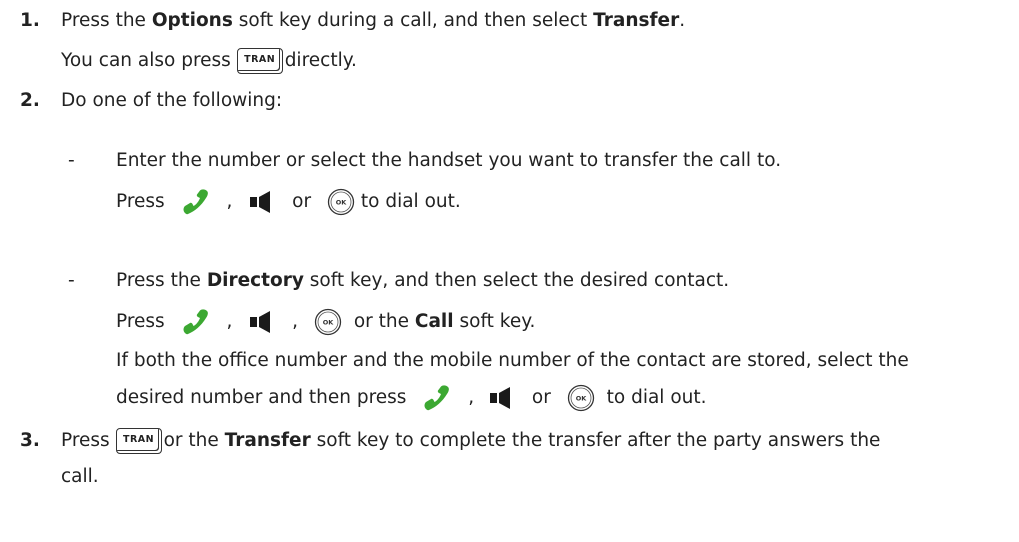  Describe the element at coordinates (172, 100) in the screenshot. I see `step-2-text: Do one of the following:` at that location.